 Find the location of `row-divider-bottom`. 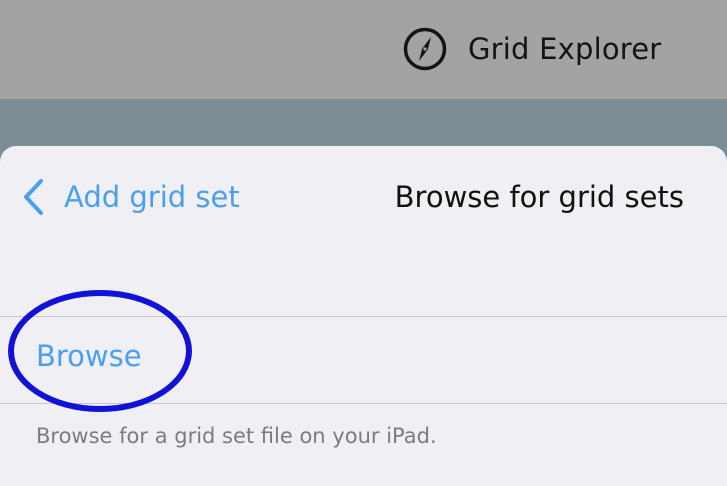

row-divider-bottom is located at coordinates (363, 403).